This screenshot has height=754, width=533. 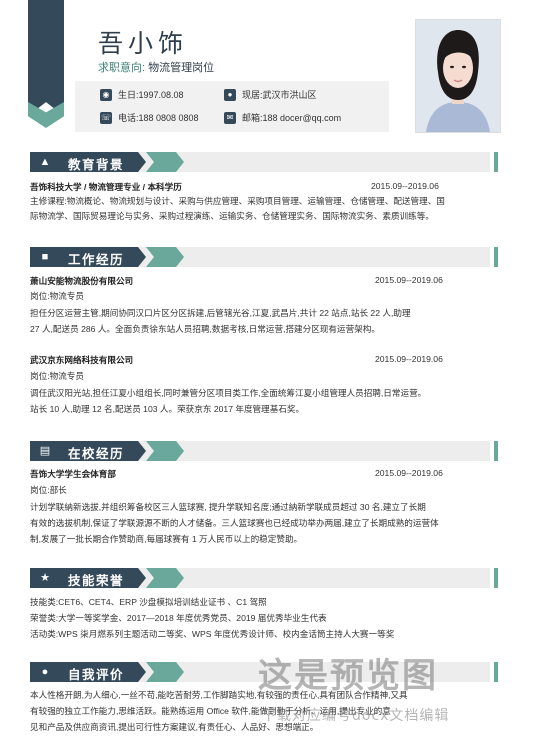 I want to click on phone-text: 电话:188 0808 0808, so click(x=158, y=118).